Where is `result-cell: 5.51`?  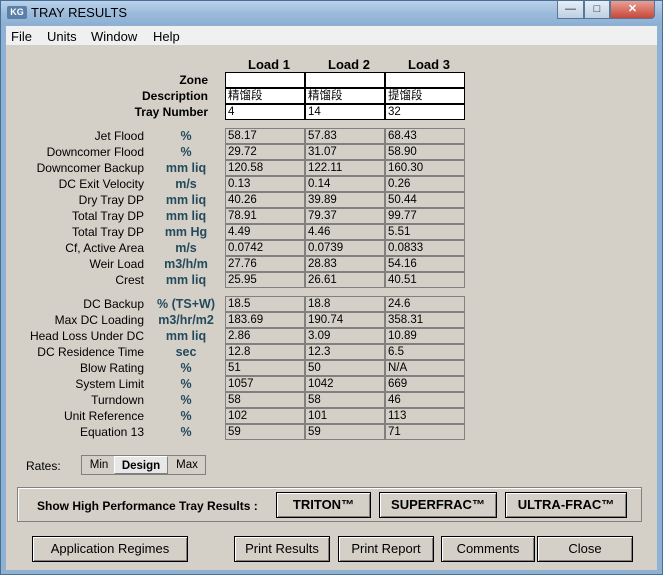 result-cell: 5.51 is located at coordinates (425, 232).